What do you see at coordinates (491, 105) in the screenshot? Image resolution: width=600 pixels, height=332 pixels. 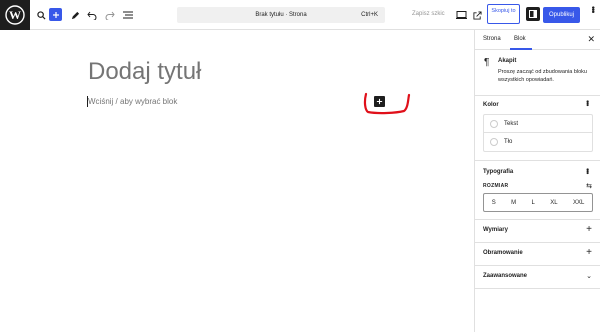 I see `color-panel-heading: Kolor` at bounding box center [491, 105].